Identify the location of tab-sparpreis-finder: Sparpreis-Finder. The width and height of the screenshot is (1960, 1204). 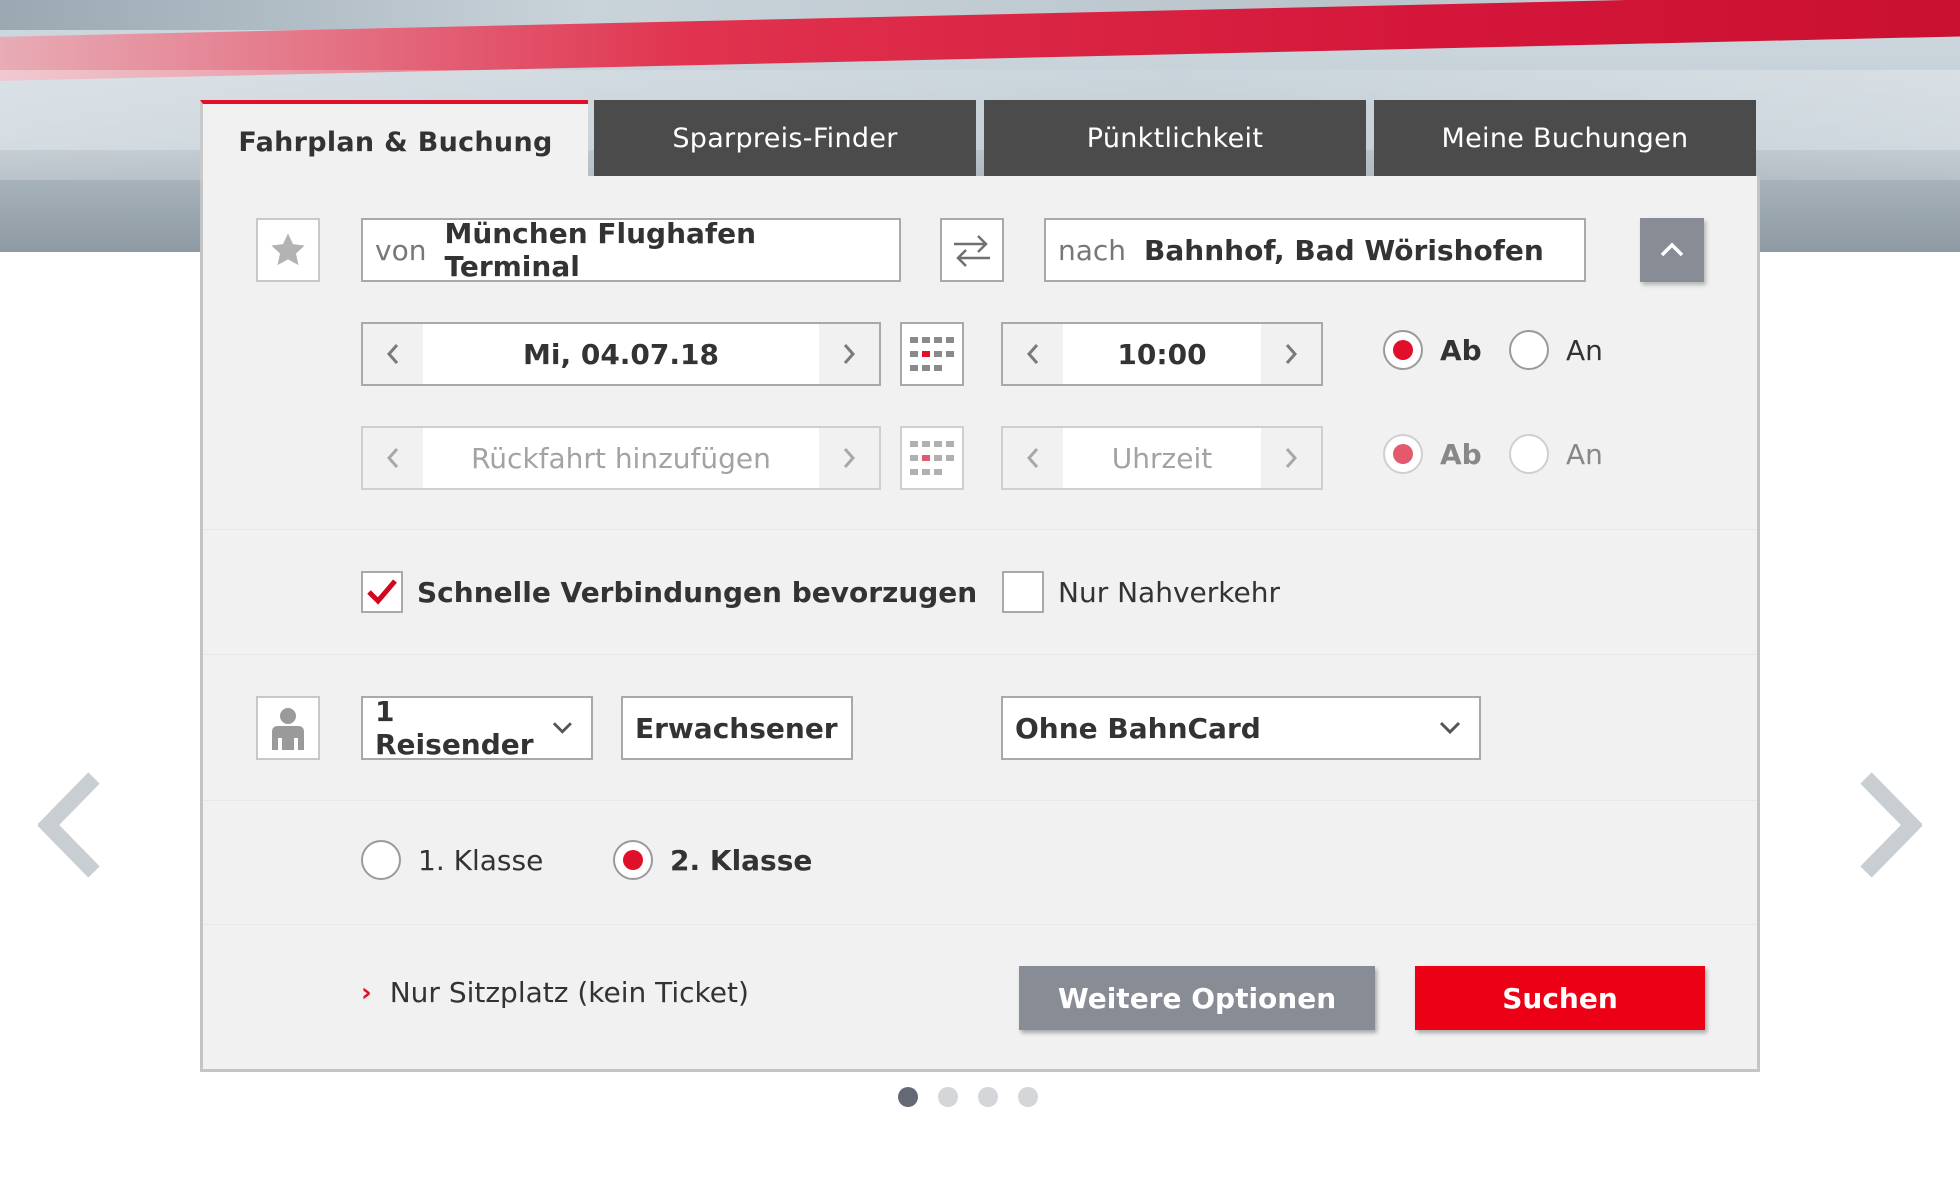
(785, 138).